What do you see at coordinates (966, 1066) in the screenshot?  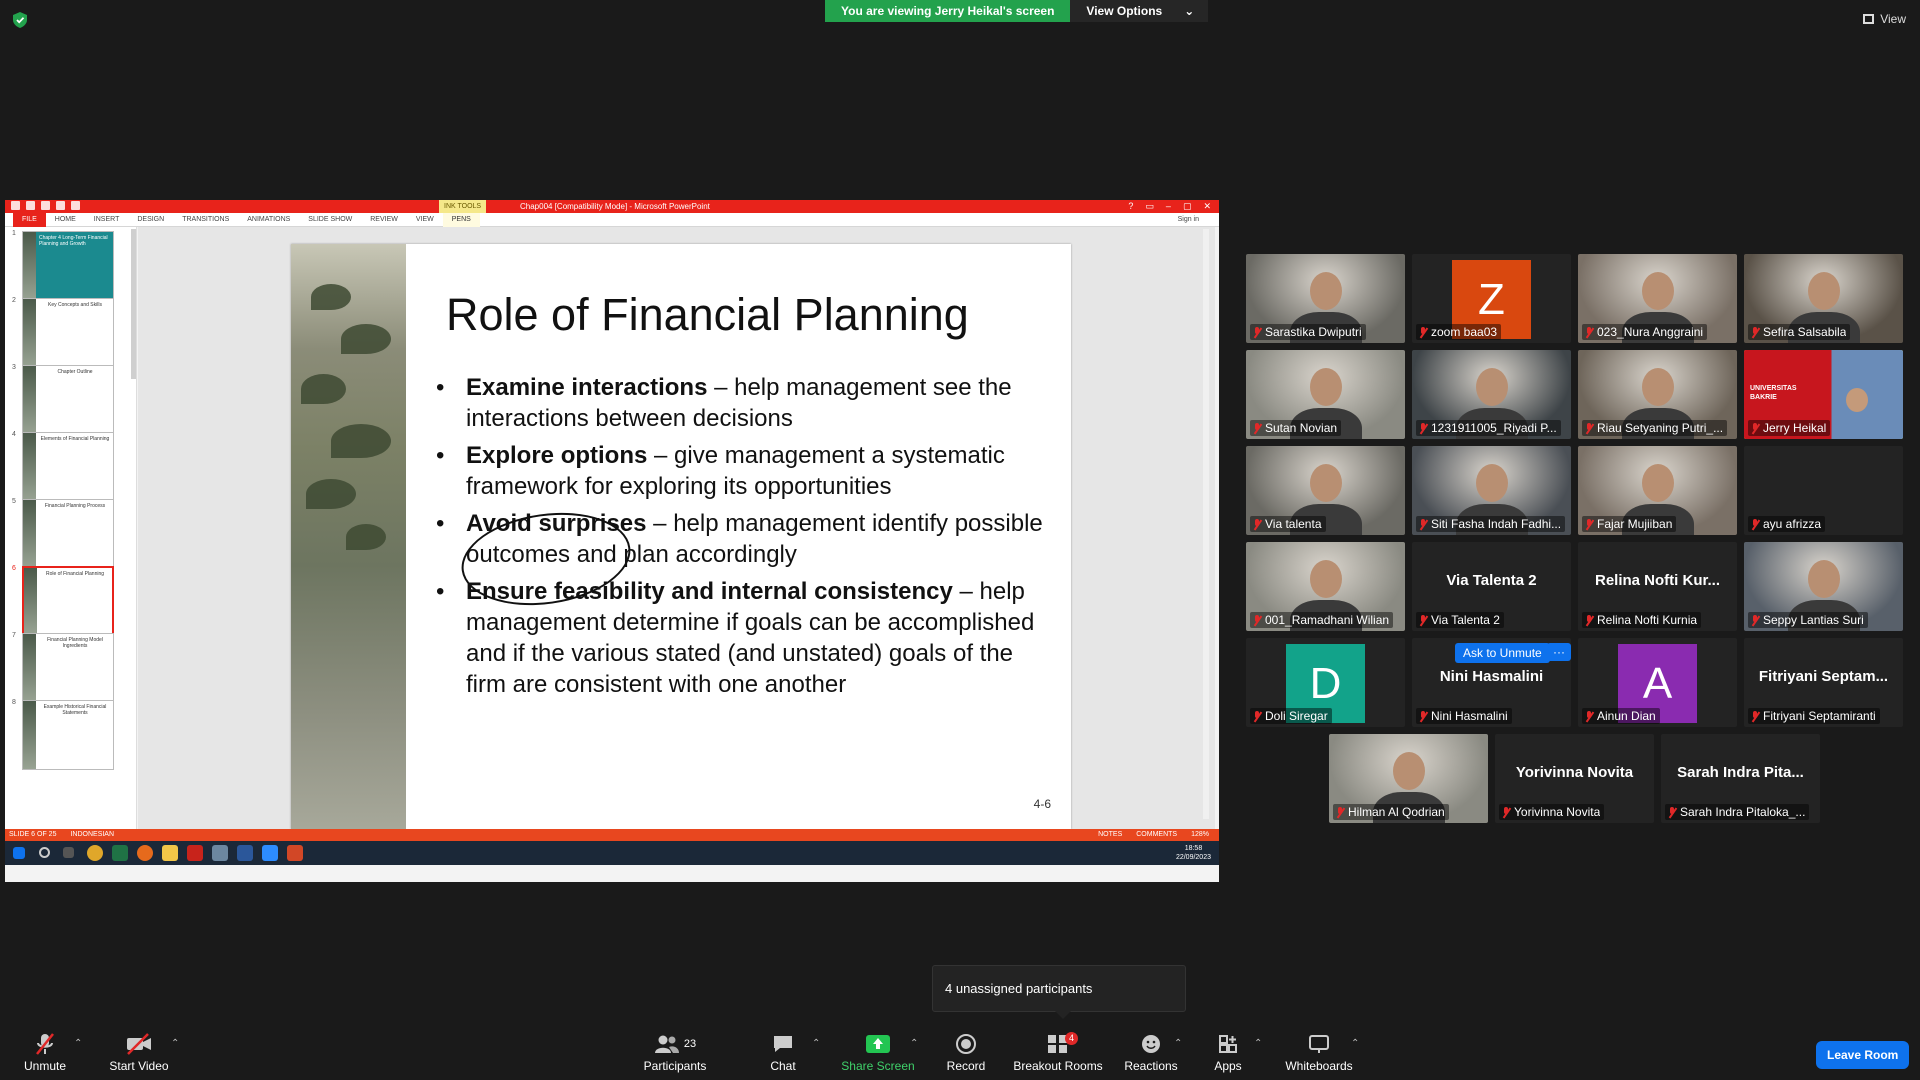 I see `record-label: Record` at bounding box center [966, 1066].